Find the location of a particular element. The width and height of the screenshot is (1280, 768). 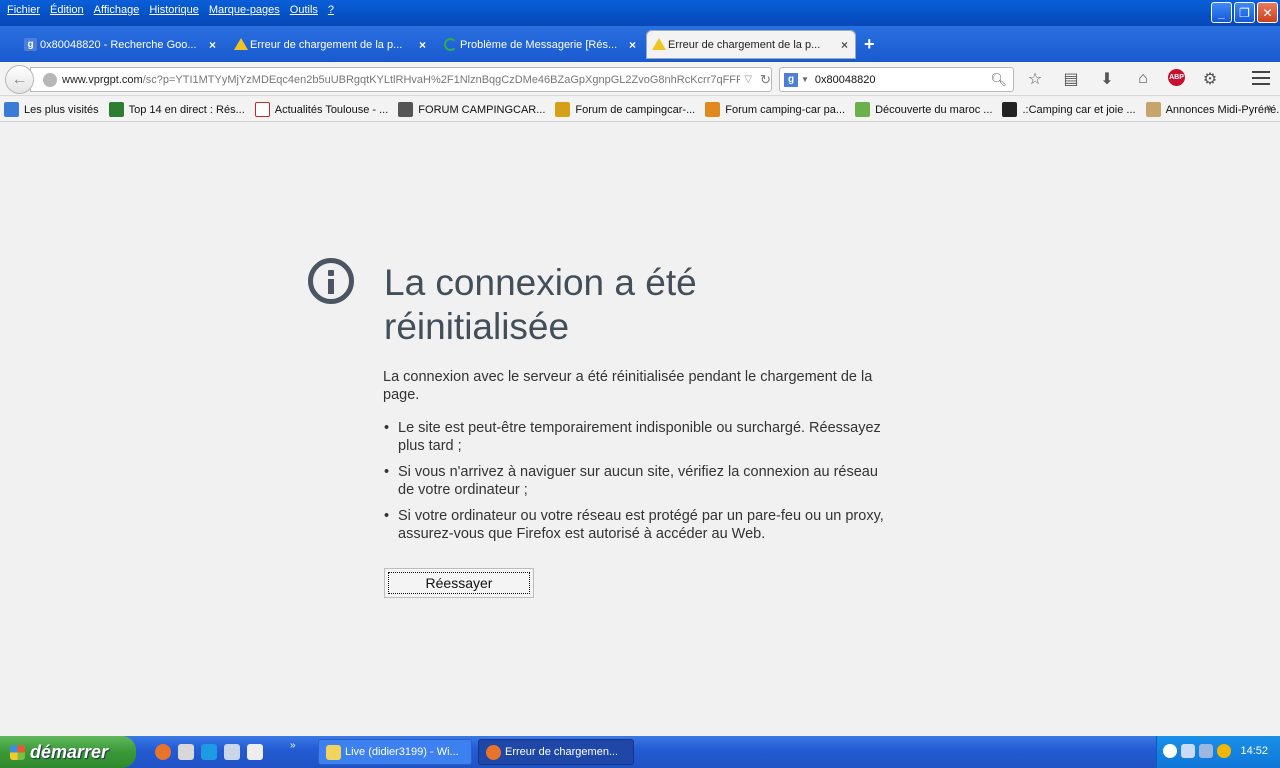

info-icon is located at coordinates (331, 281).